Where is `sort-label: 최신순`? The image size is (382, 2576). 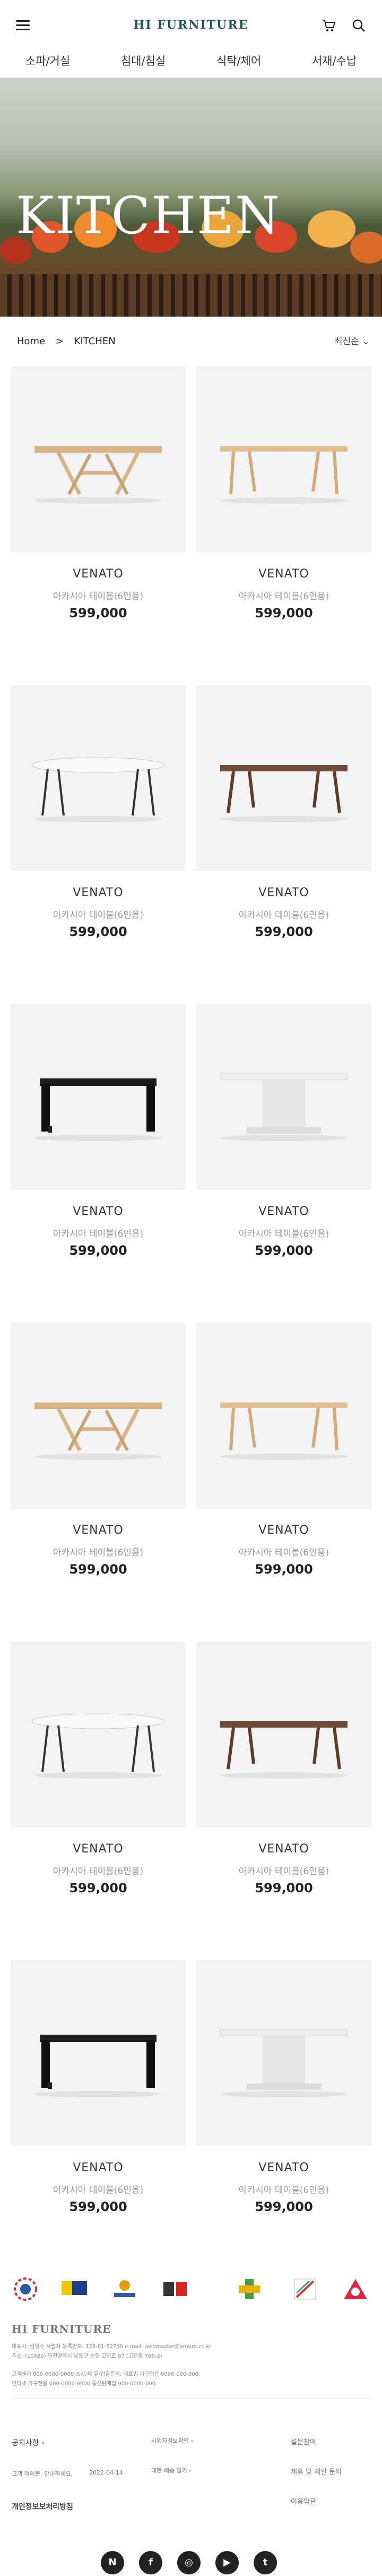
sort-label: 최신순 is located at coordinates (346, 341).